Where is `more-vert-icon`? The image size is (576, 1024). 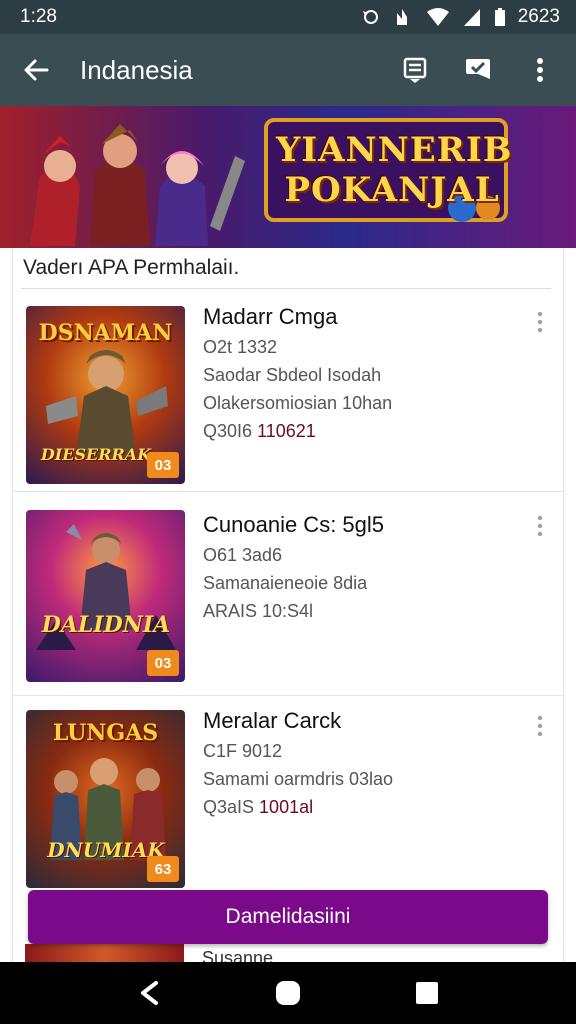 more-vert-icon is located at coordinates (540, 70).